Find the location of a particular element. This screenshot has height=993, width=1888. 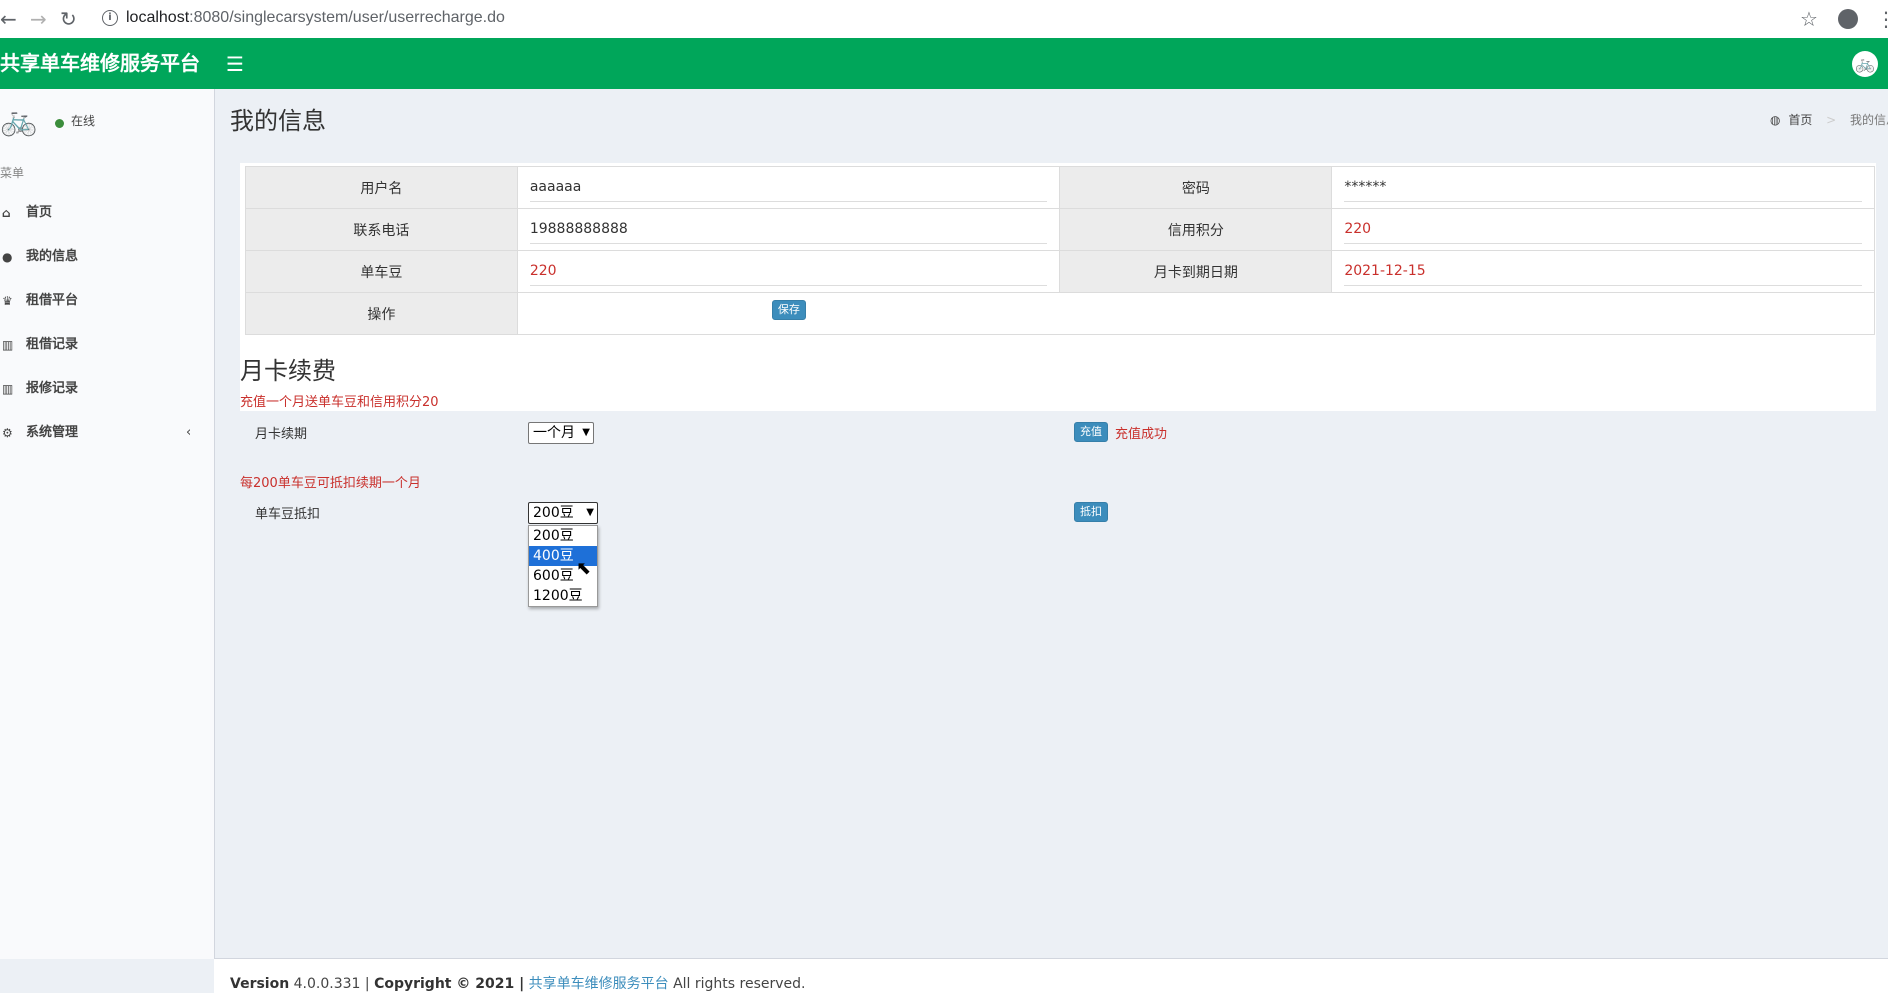

renew-period-select: 一个月 ▼ is located at coordinates (561, 433).